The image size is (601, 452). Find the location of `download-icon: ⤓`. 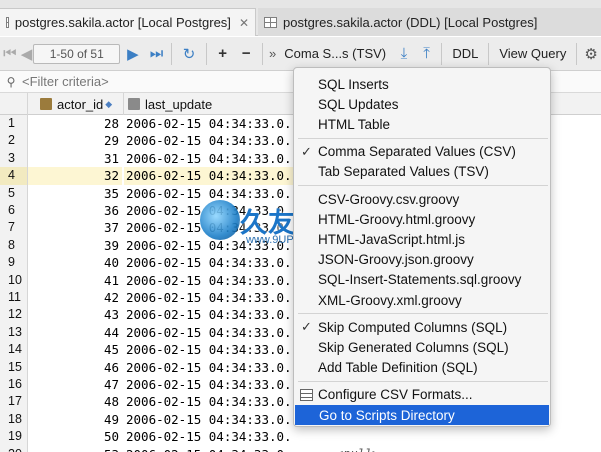

download-icon: ⤓ is located at coordinates (404, 54).